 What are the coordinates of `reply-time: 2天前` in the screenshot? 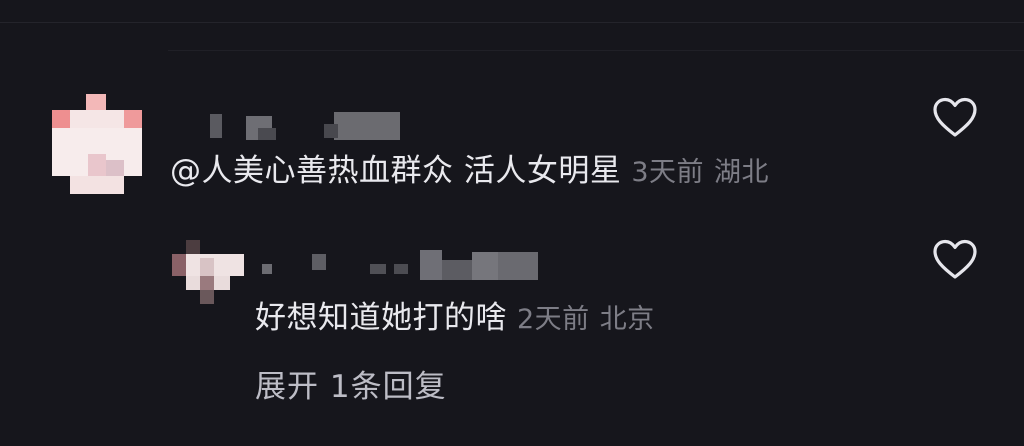 It's located at (553, 319).